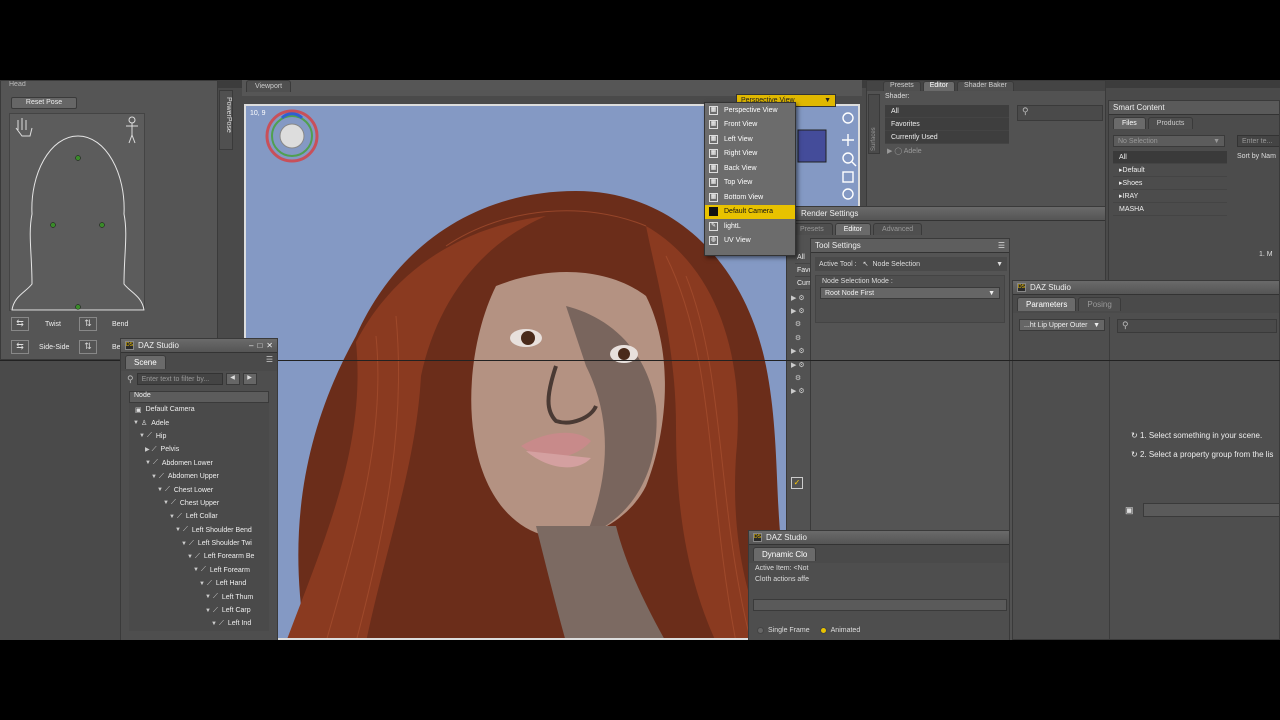 Image resolution: width=1280 pixels, height=720 pixels. Describe the element at coordinates (199, 596) in the screenshot. I see `scene-tree-row: ▼ ⟋ Left Thum` at that location.